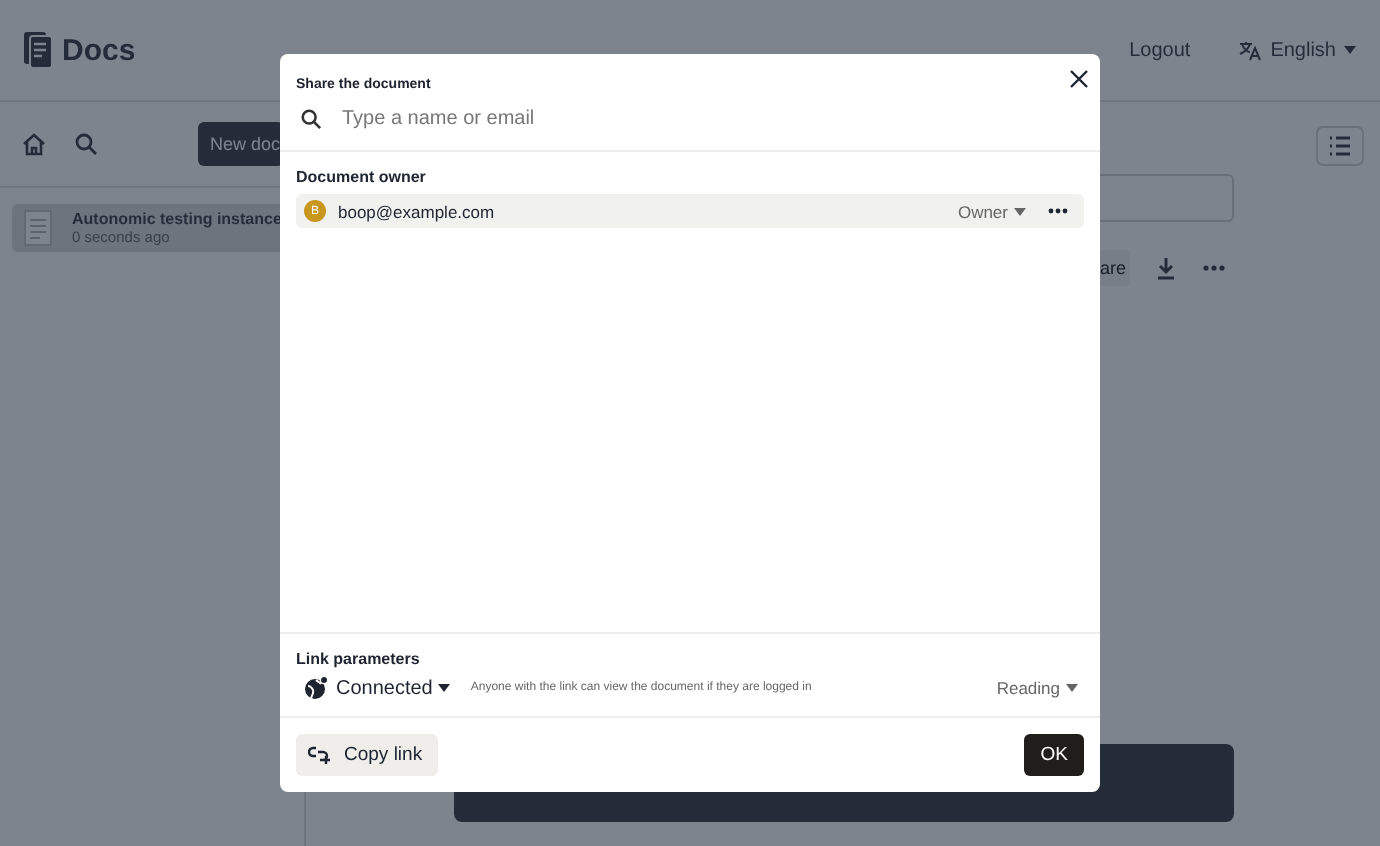 Image resolution: width=1380 pixels, height=846 pixels. What do you see at coordinates (99, 50) in the screenshot?
I see `app-title: Docs` at bounding box center [99, 50].